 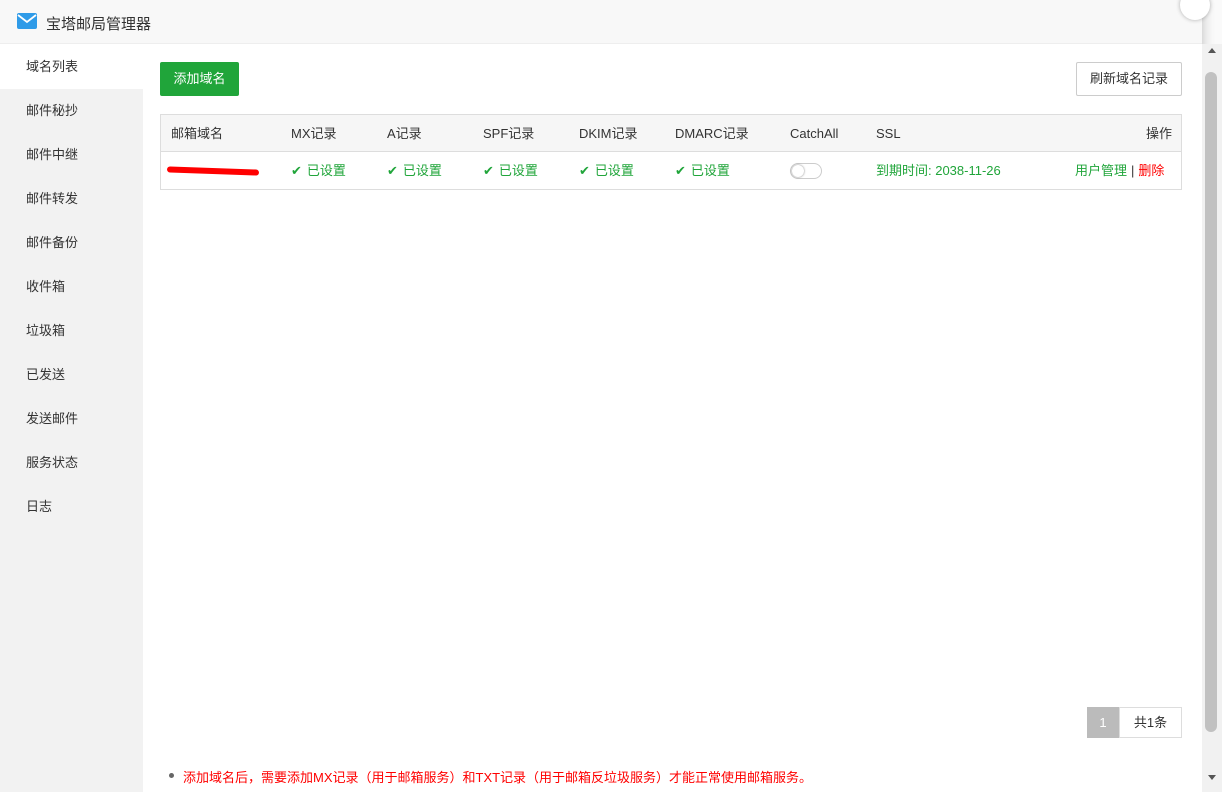 I want to click on page-current: 1, so click(x=1103, y=722).